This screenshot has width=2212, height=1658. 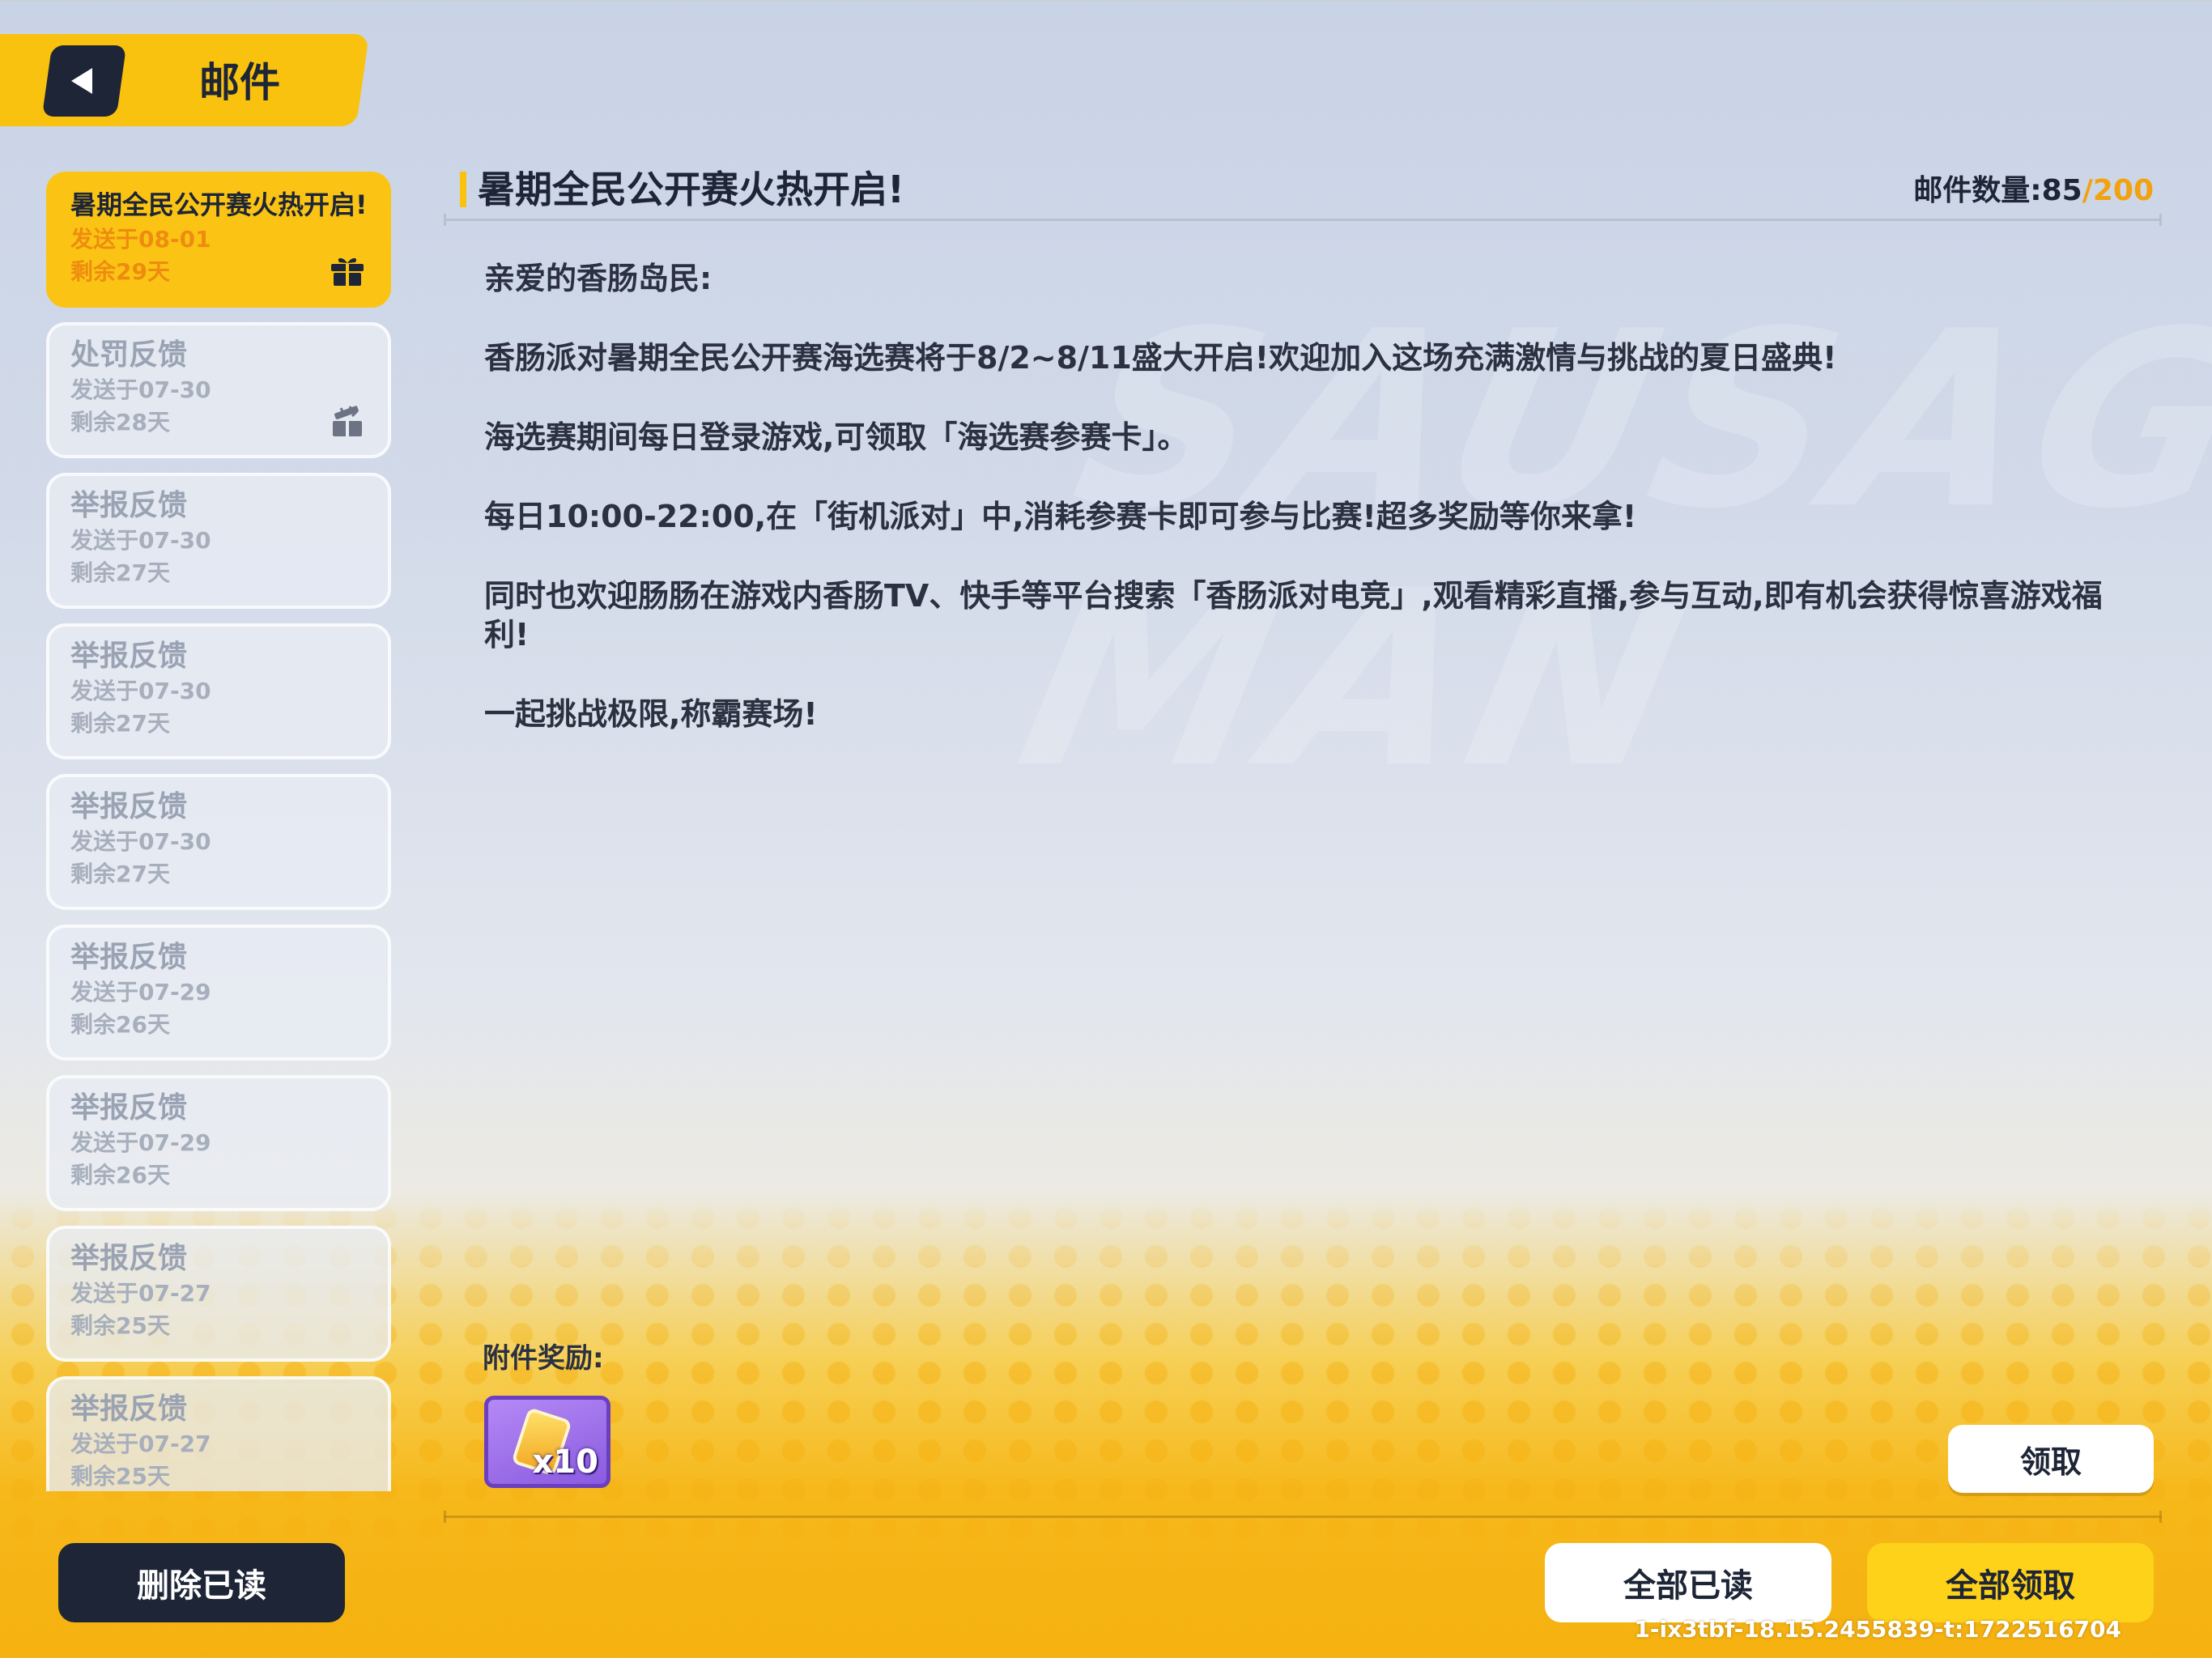 What do you see at coordinates (691, 189) in the screenshot?
I see `mail-title: 暑期全民公开赛火热开启!` at bounding box center [691, 189].